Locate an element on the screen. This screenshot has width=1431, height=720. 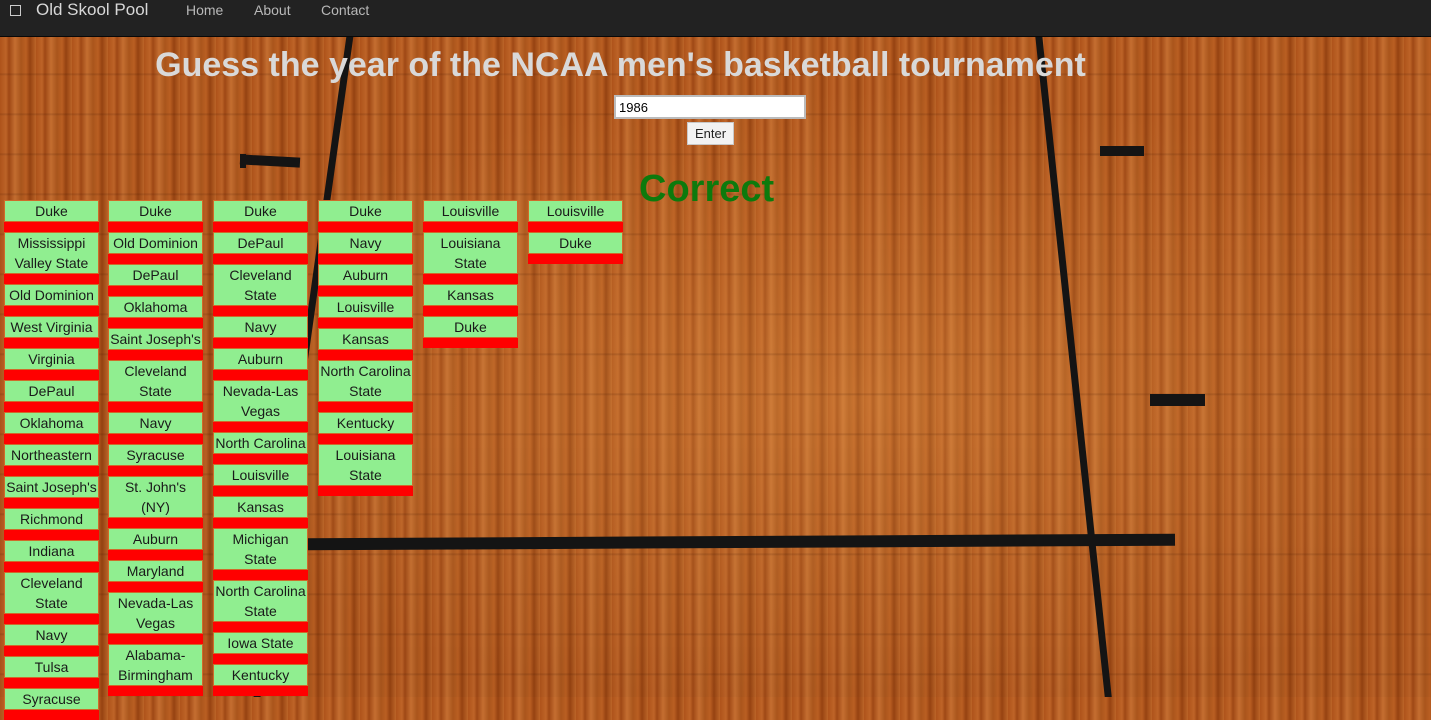
team-cell: North Carolina is located at coordinates (260, 443).